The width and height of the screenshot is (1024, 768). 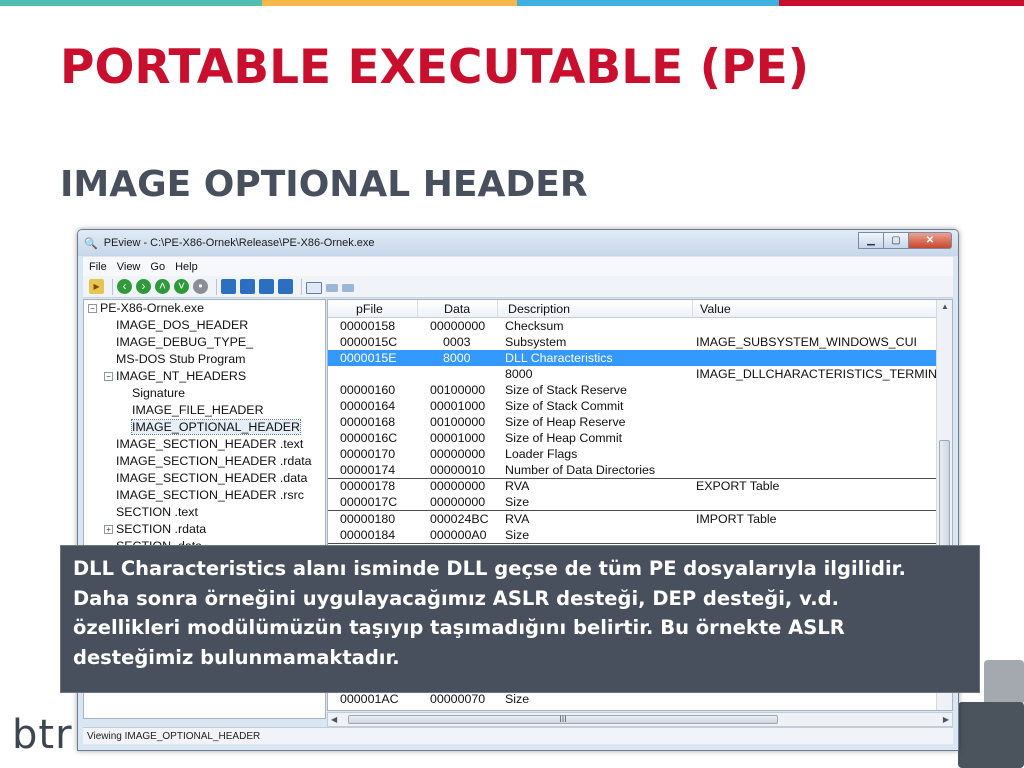 I want to click on tree-item-label: IMAGE_DOS_HEADER, so click(x=182, y=325).